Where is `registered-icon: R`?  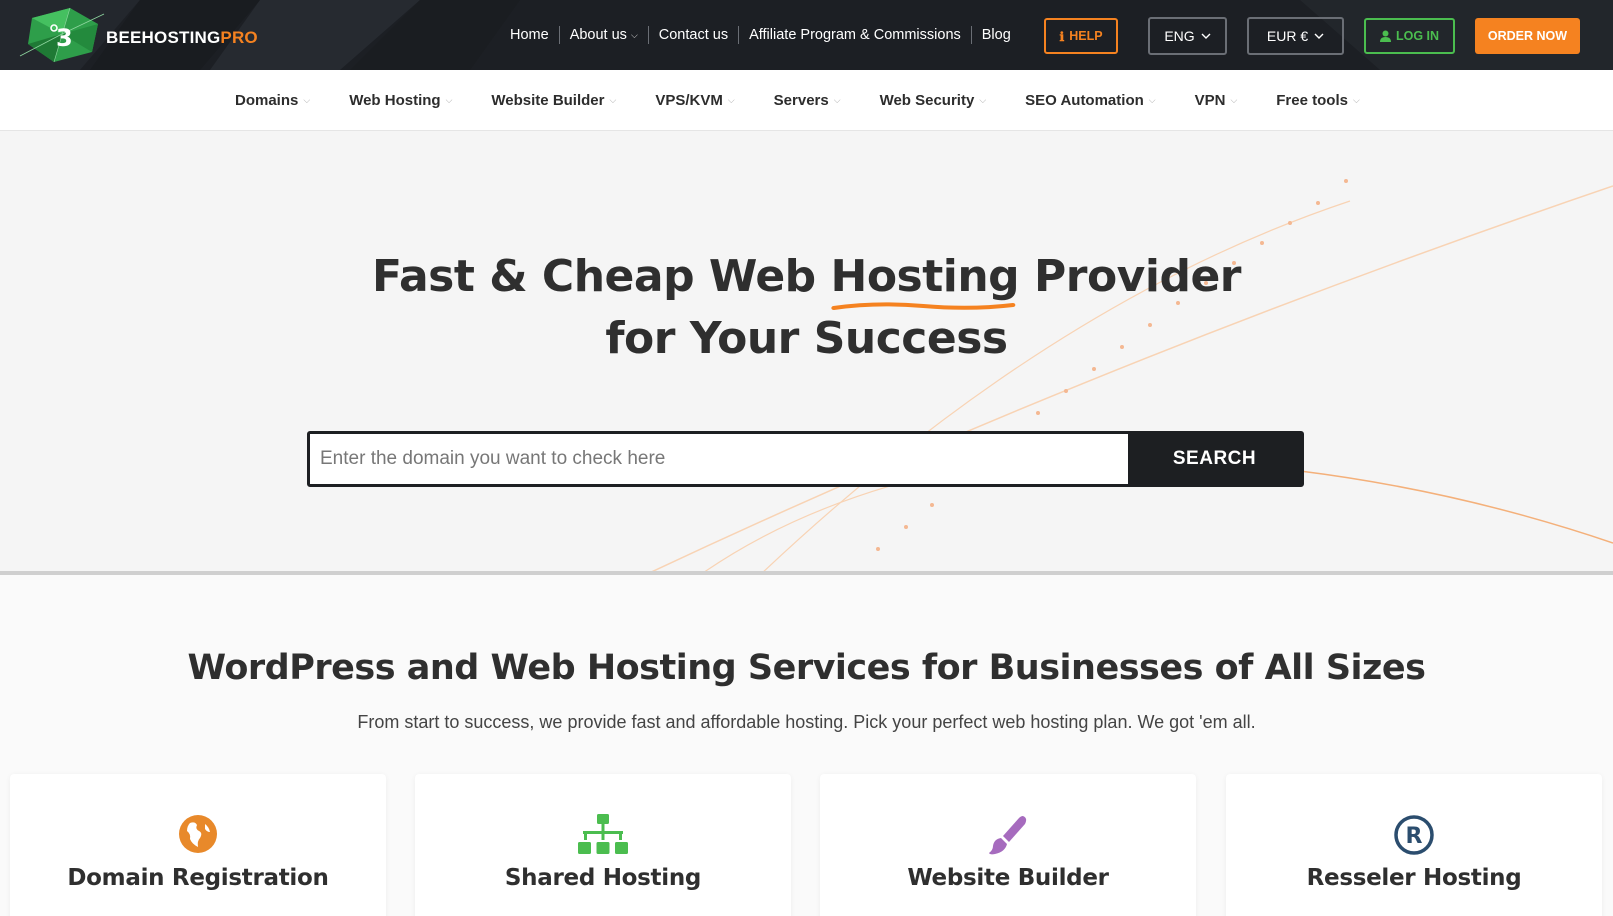
registered-icon: R is located at coordinates (1414, 836).